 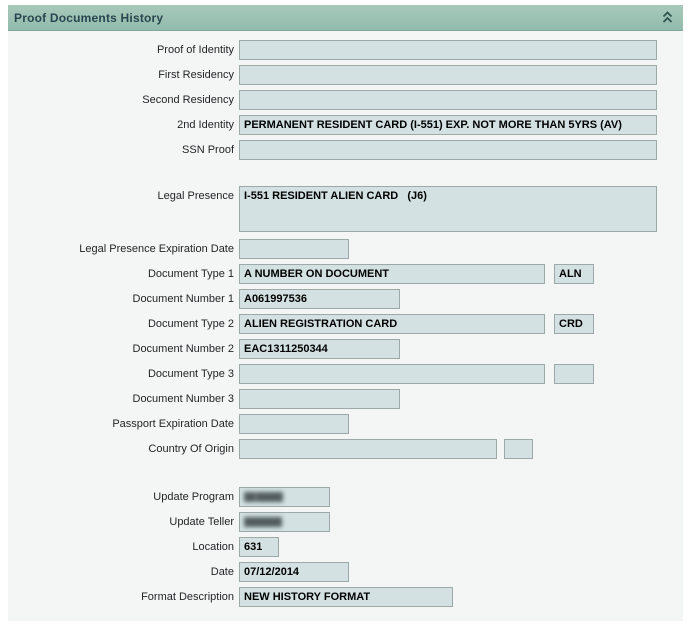 I want to click on form-row-first-residency: First Residency, so click(x=345, y=75).